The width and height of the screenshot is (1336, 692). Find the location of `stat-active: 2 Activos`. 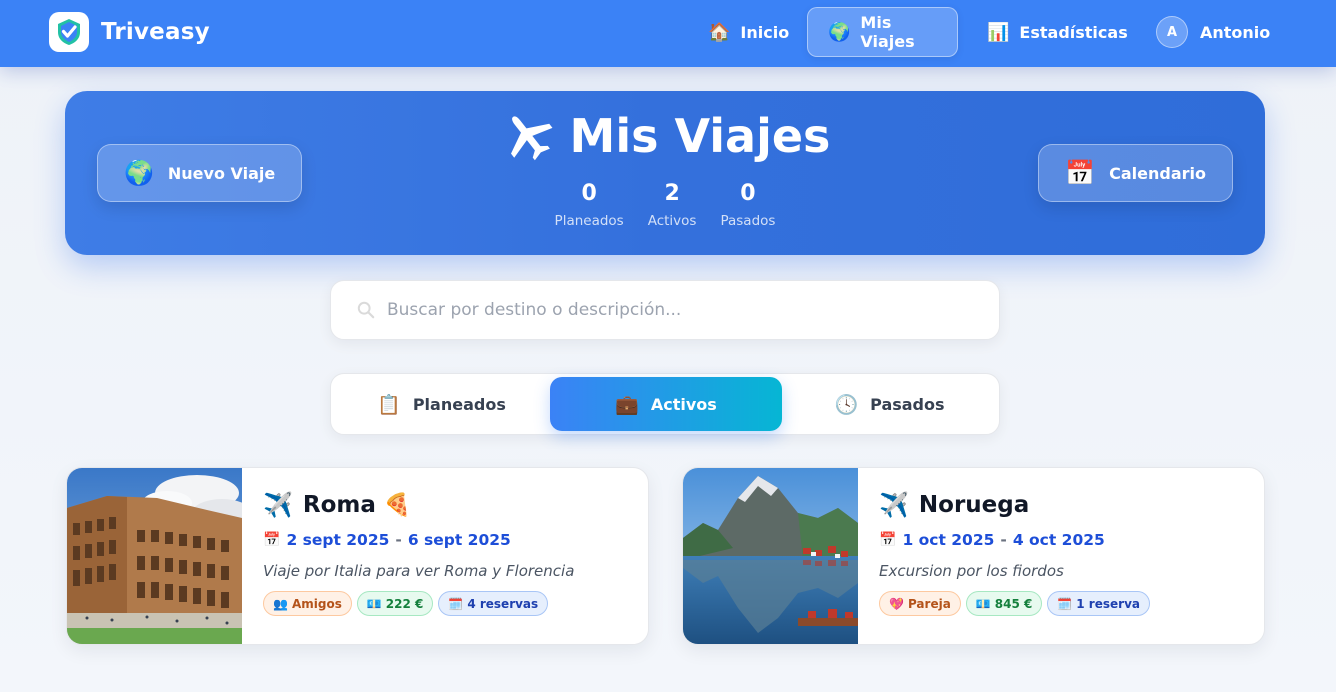

stat-active: 2 Activos is located at coordinates (672, 204).